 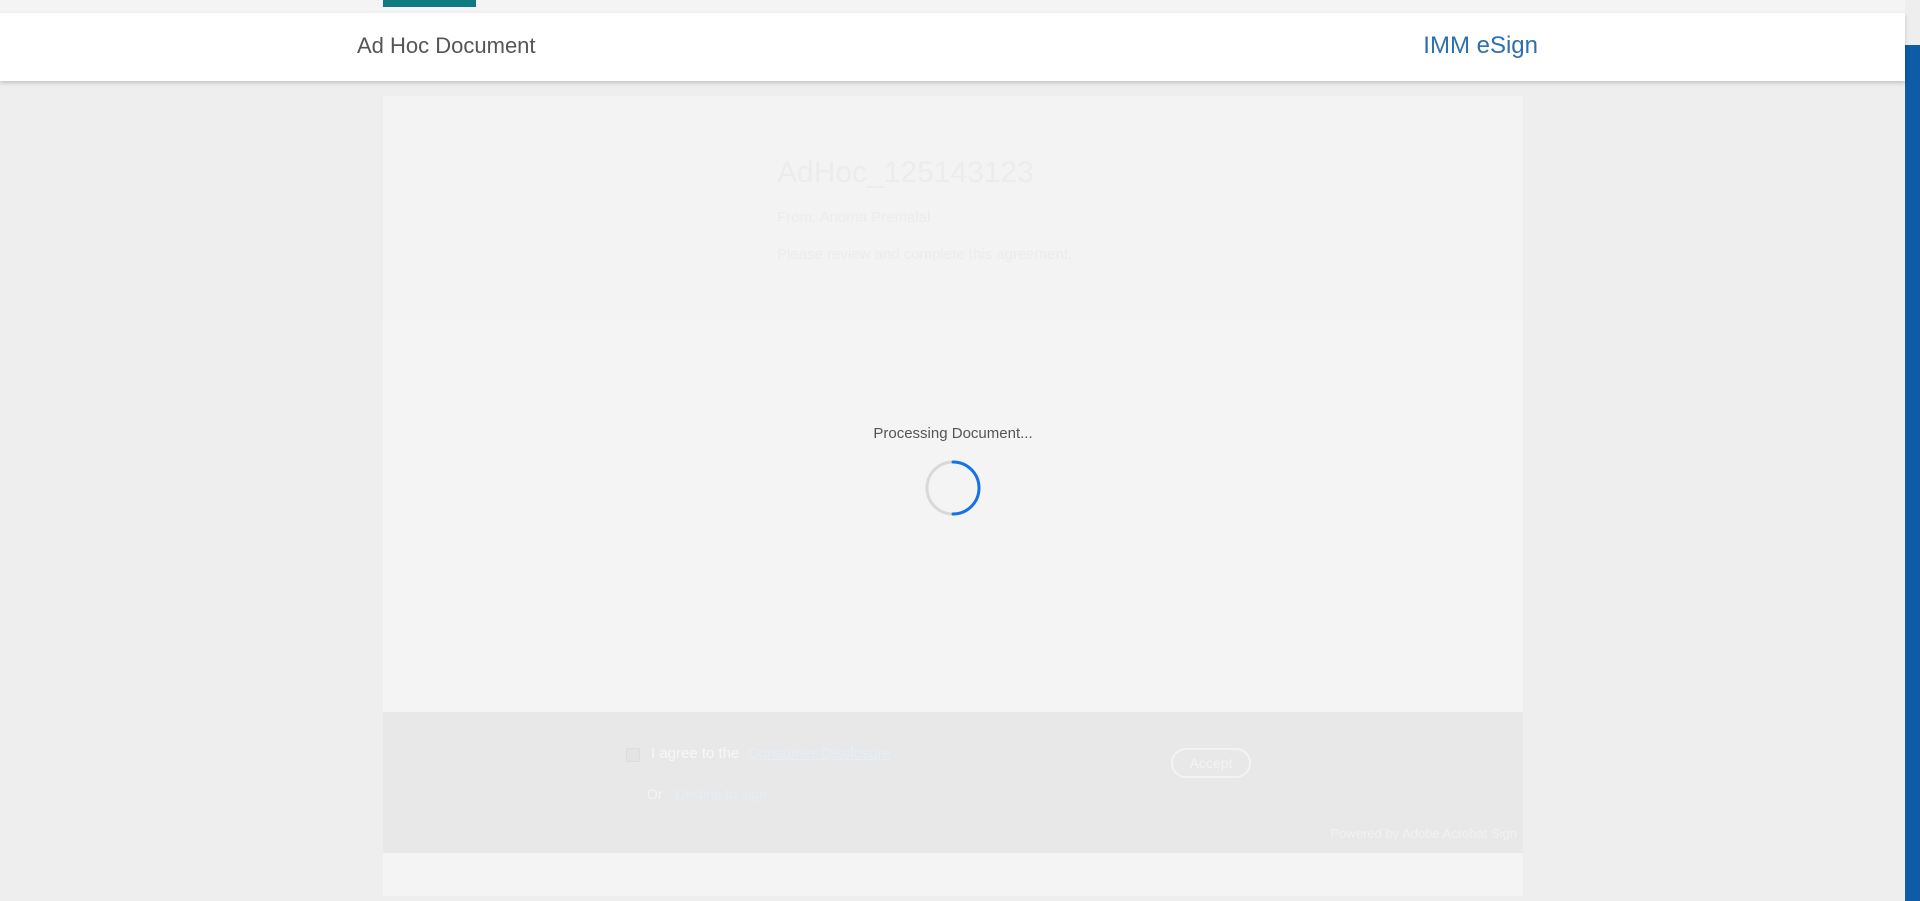 What do you see at coordinates (952, 47) in the screenshot?
I see `header-bar: Ad Hoc Document IMM eSign` at bounding box center [952, 47].